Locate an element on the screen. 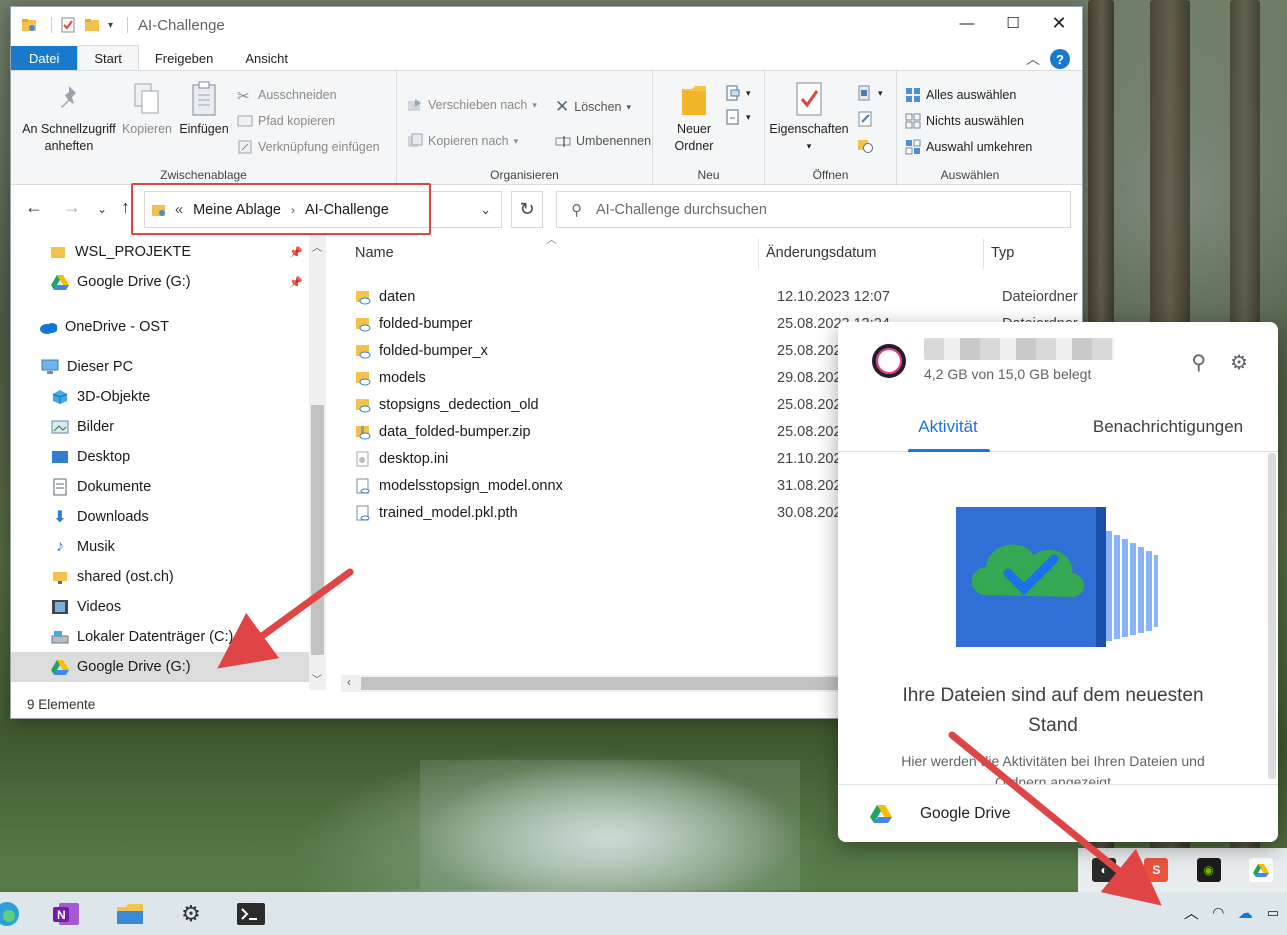  search-icon: ⚲ is located at coordinates (1198, 362).